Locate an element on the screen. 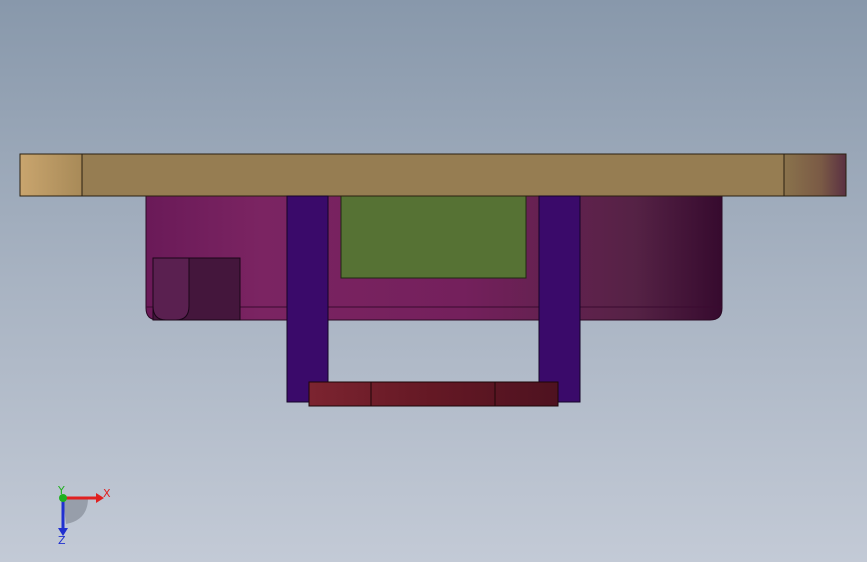 This screenshot has width=867, height=562. triad-shadow is located at coordinates (75, 511).